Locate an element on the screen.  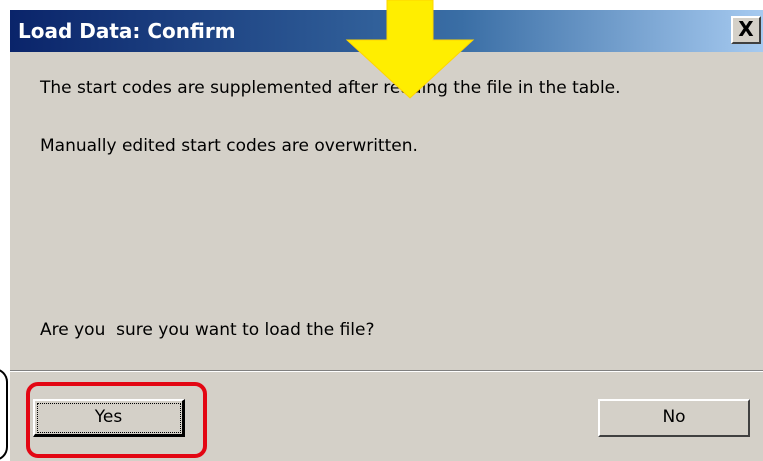
confirm-question: Are you sure you want to load the file? is located at coordinates (207, 330).